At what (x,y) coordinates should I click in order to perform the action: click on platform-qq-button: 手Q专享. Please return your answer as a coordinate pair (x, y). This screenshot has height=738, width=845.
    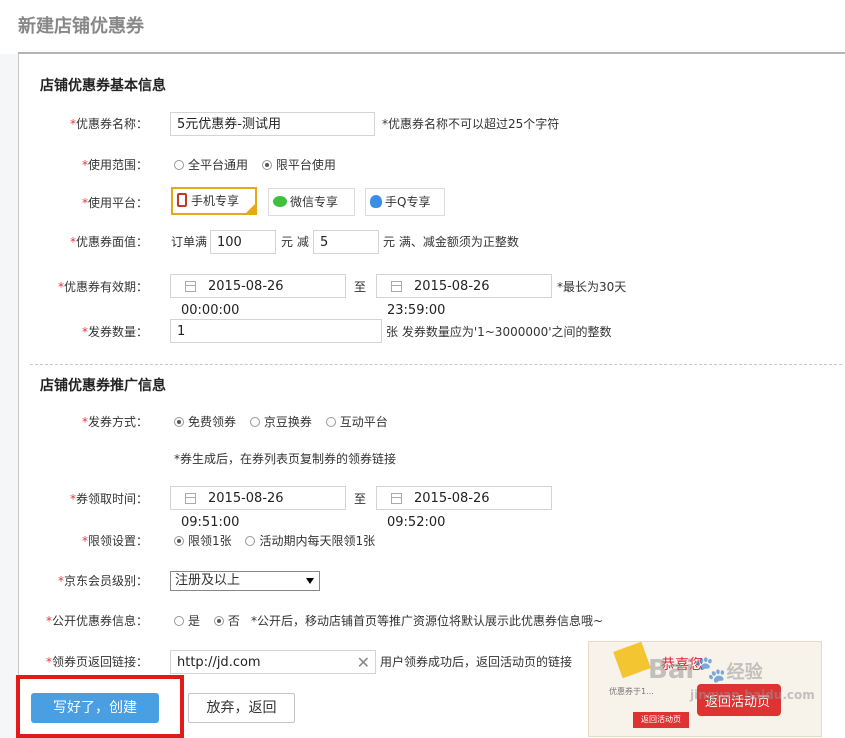
    Looking at the image, I should click on (405, 202).